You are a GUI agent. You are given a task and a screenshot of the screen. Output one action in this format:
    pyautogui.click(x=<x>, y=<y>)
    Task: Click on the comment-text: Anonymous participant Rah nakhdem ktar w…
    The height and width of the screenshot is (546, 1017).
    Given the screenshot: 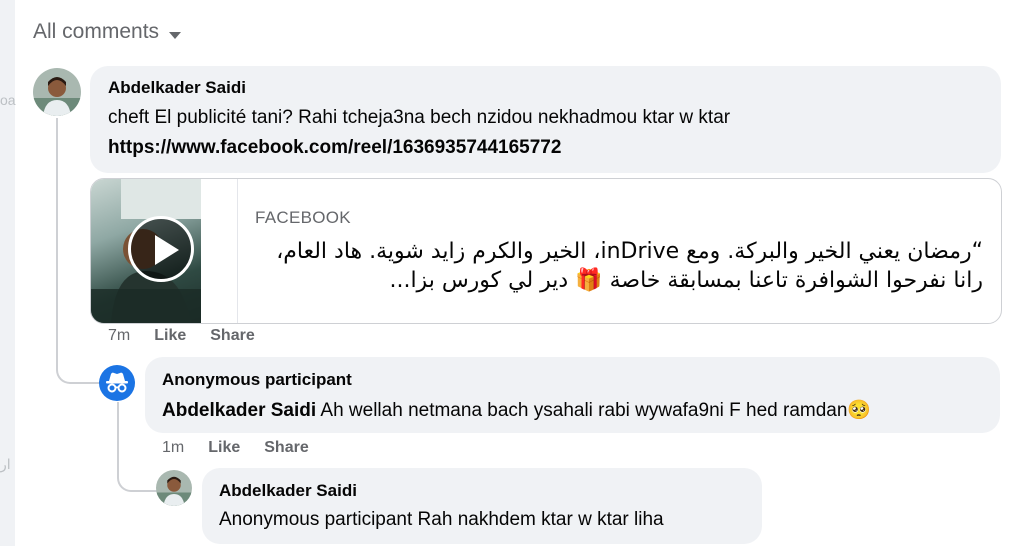 What is the action you would take?
    pyautogui.click(x=441, y=519)
    